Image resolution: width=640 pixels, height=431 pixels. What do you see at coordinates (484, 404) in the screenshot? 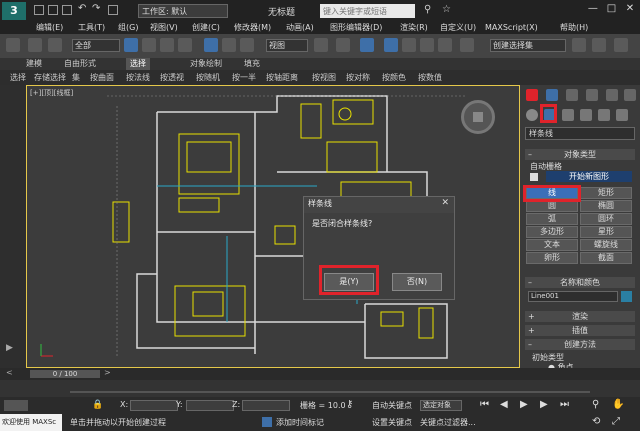
I see `goto-start-icon: ⏮` at bounding box center [484, 404].